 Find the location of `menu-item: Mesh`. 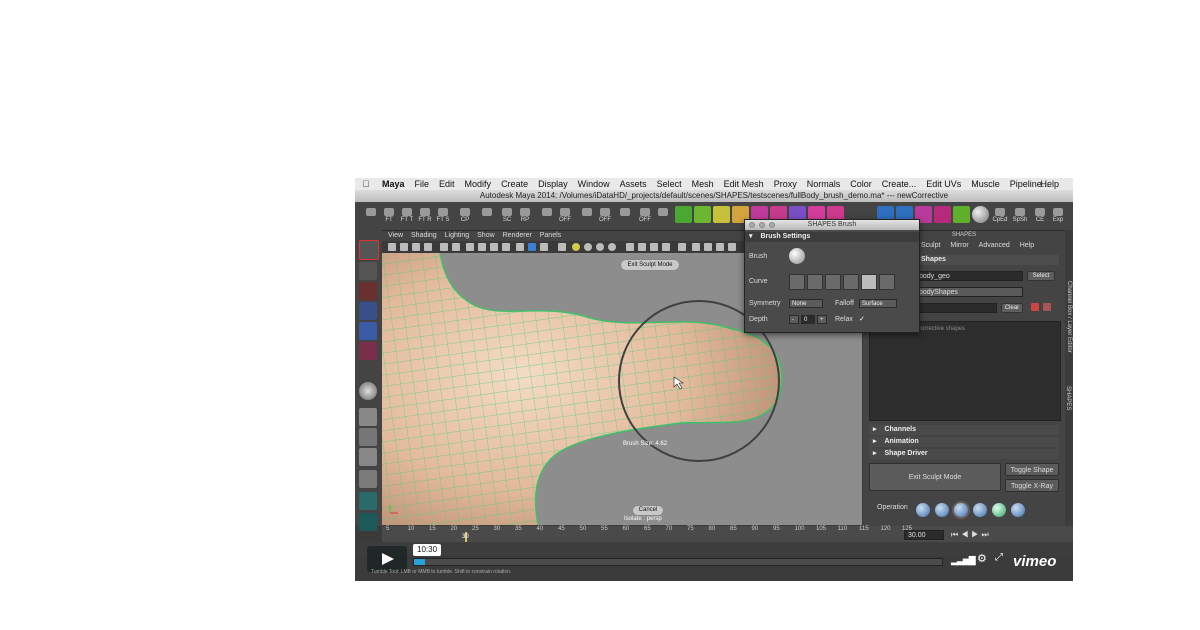

menu-item: Mesh is located at coordinates (703, 184).